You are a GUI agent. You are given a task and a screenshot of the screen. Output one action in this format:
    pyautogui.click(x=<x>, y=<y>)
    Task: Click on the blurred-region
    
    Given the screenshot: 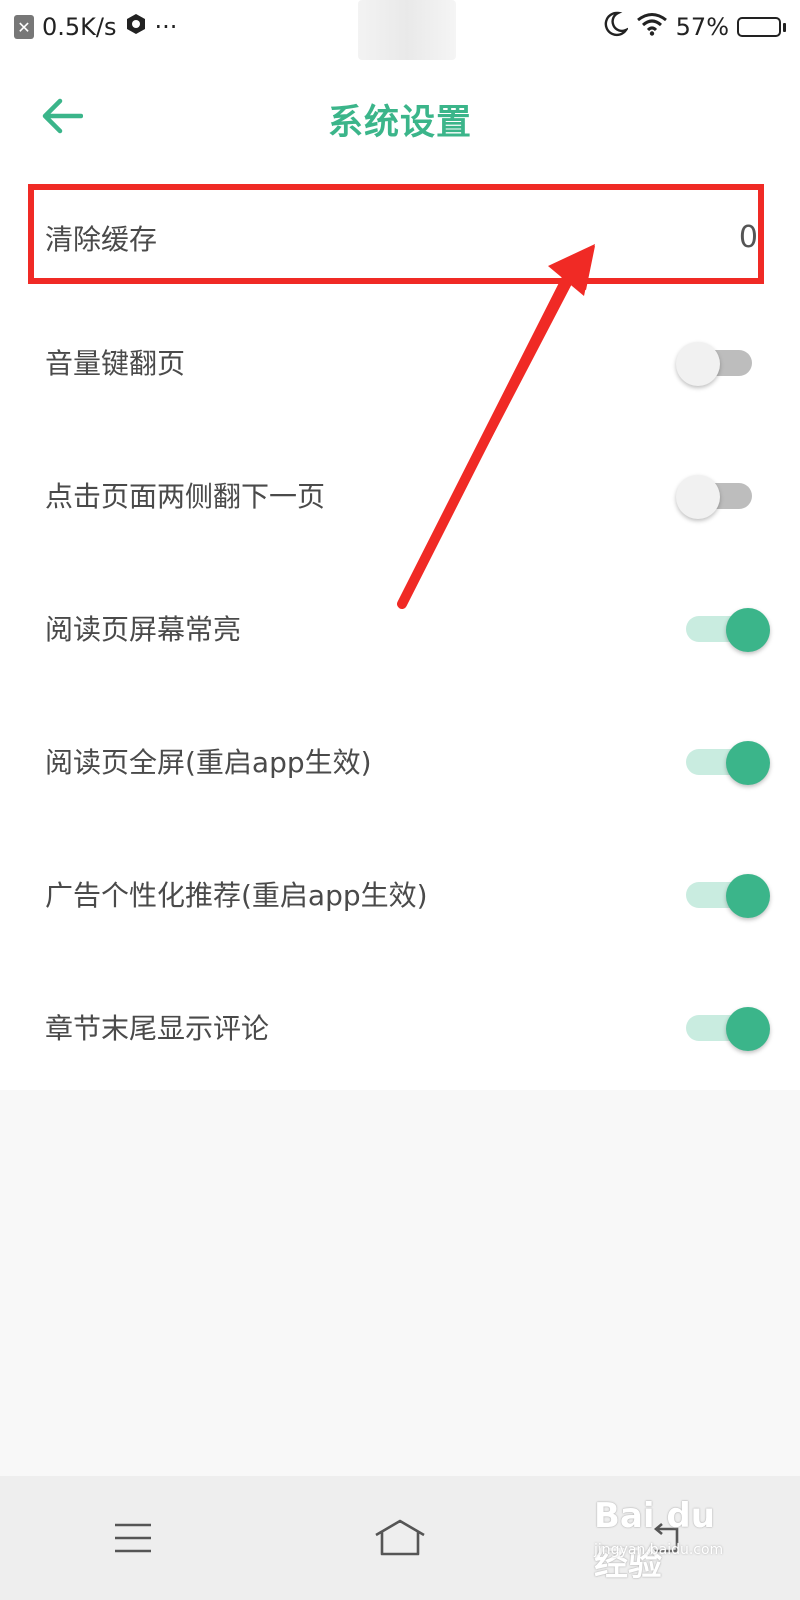 What is the action you would take?
    pyautogui.click(x=407, y=30)
    